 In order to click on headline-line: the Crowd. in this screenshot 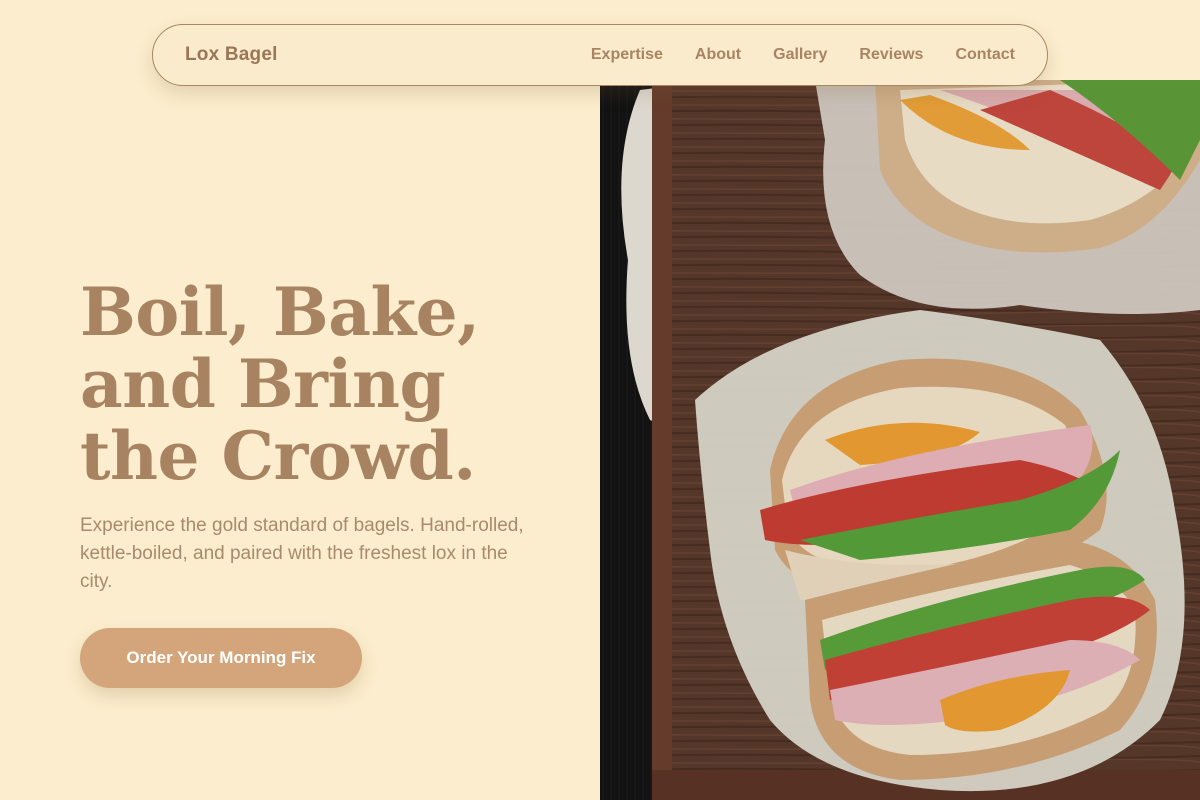, I will do `click(278, 456)`.